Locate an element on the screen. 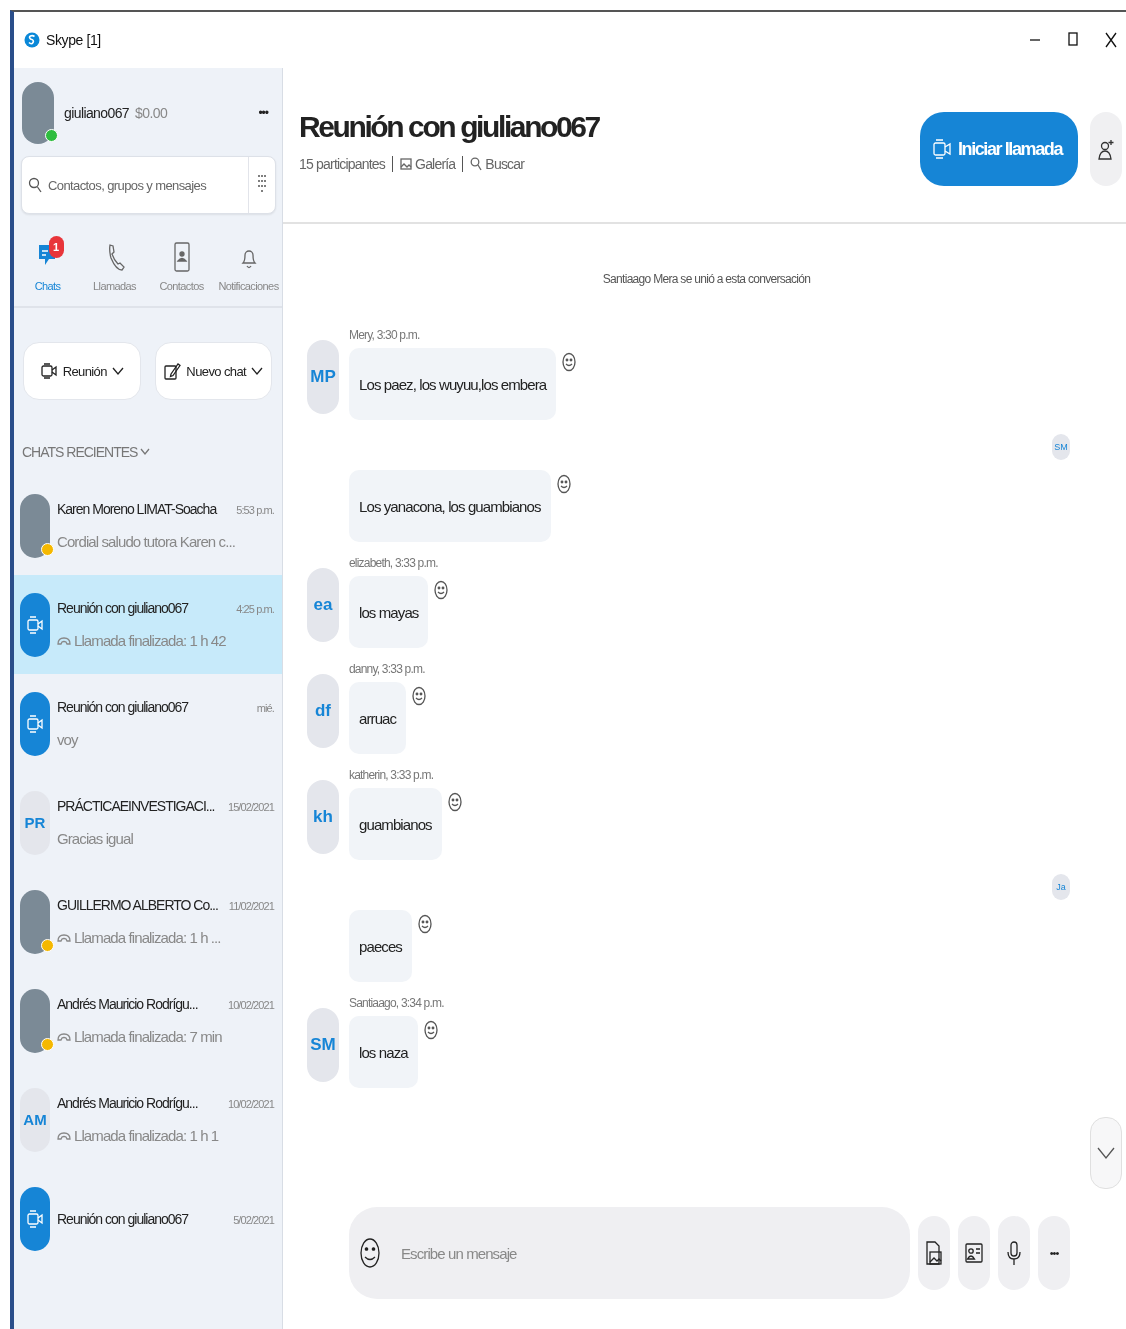 The height and width of the screenshot is (1329, 1126). send-contact-button is located at coordinates (974, 1253).